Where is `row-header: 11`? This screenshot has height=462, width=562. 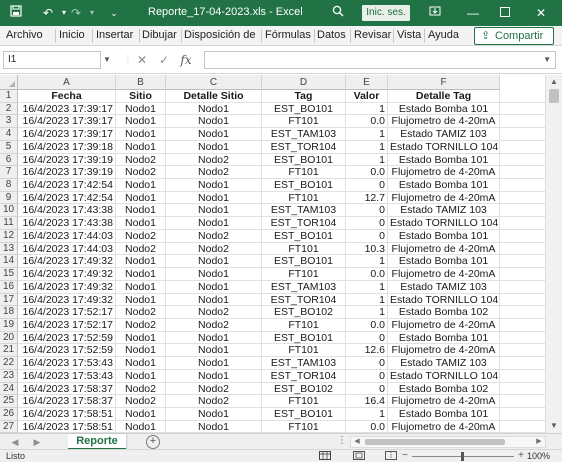
row-header: 11 is located at coordinates (9, 223).